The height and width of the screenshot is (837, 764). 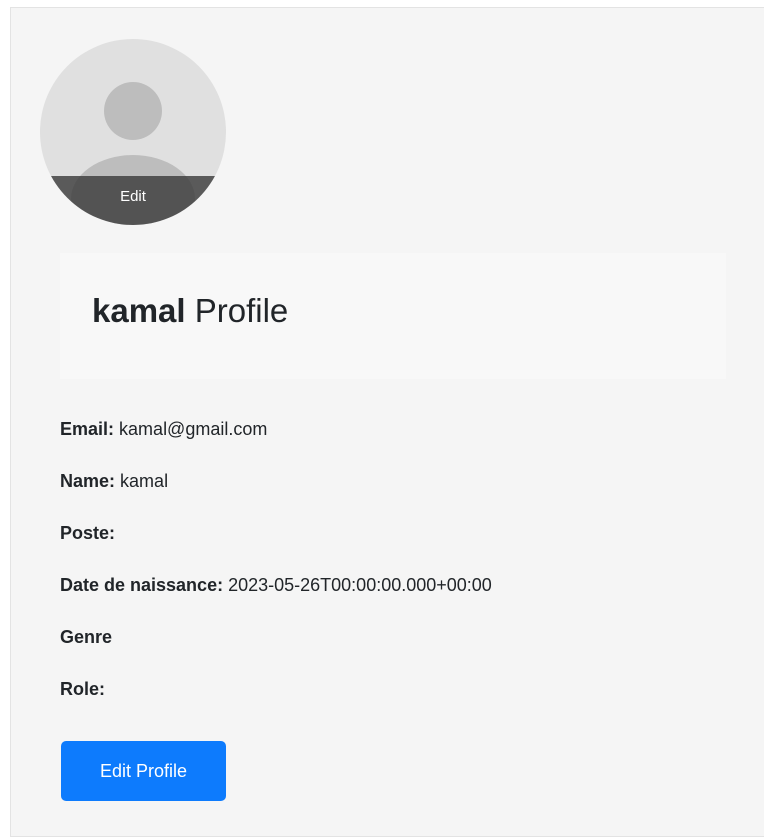 What do you see at coordinates (190, 311) in the screenshot?
I see `page-title: kamal Profile` at bounding box center [190, 311].